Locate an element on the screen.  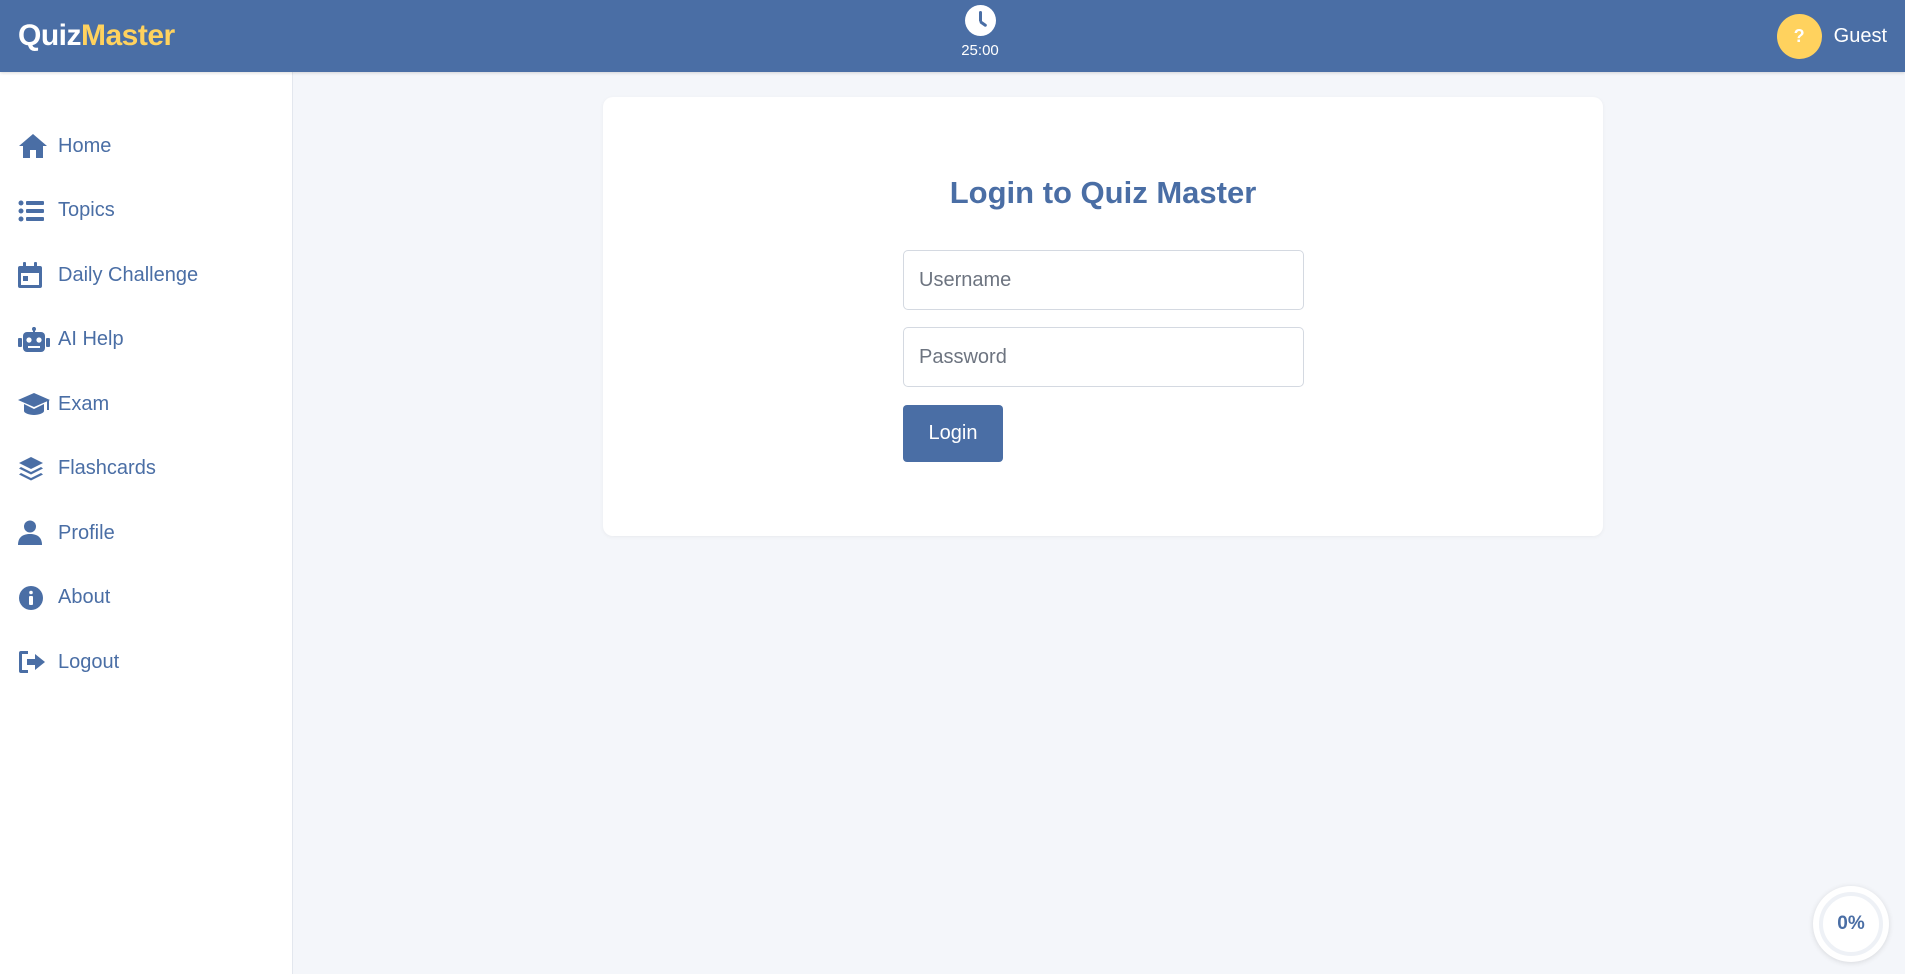
sidebar-item-label: Profile is located at coordinates (86, 532).